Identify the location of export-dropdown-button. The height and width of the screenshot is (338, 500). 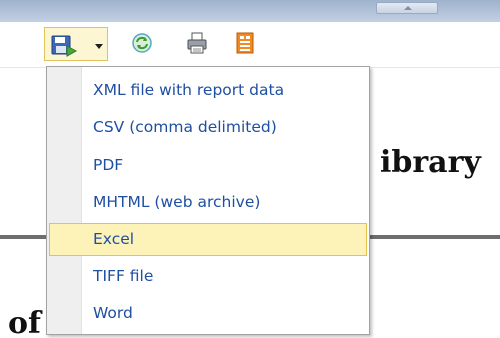
(76, 44).